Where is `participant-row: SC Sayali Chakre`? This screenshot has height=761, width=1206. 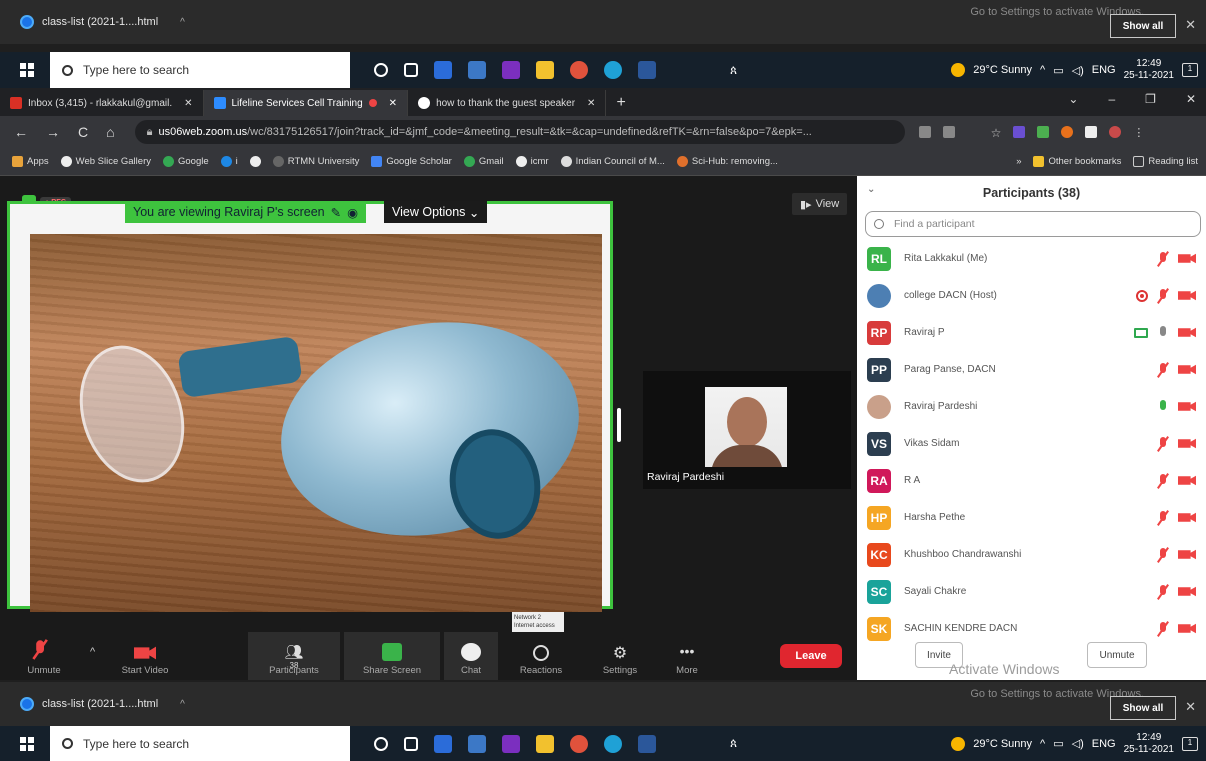 participant-row: SC Sayali Chakre is located at coordinates (1031, 591).